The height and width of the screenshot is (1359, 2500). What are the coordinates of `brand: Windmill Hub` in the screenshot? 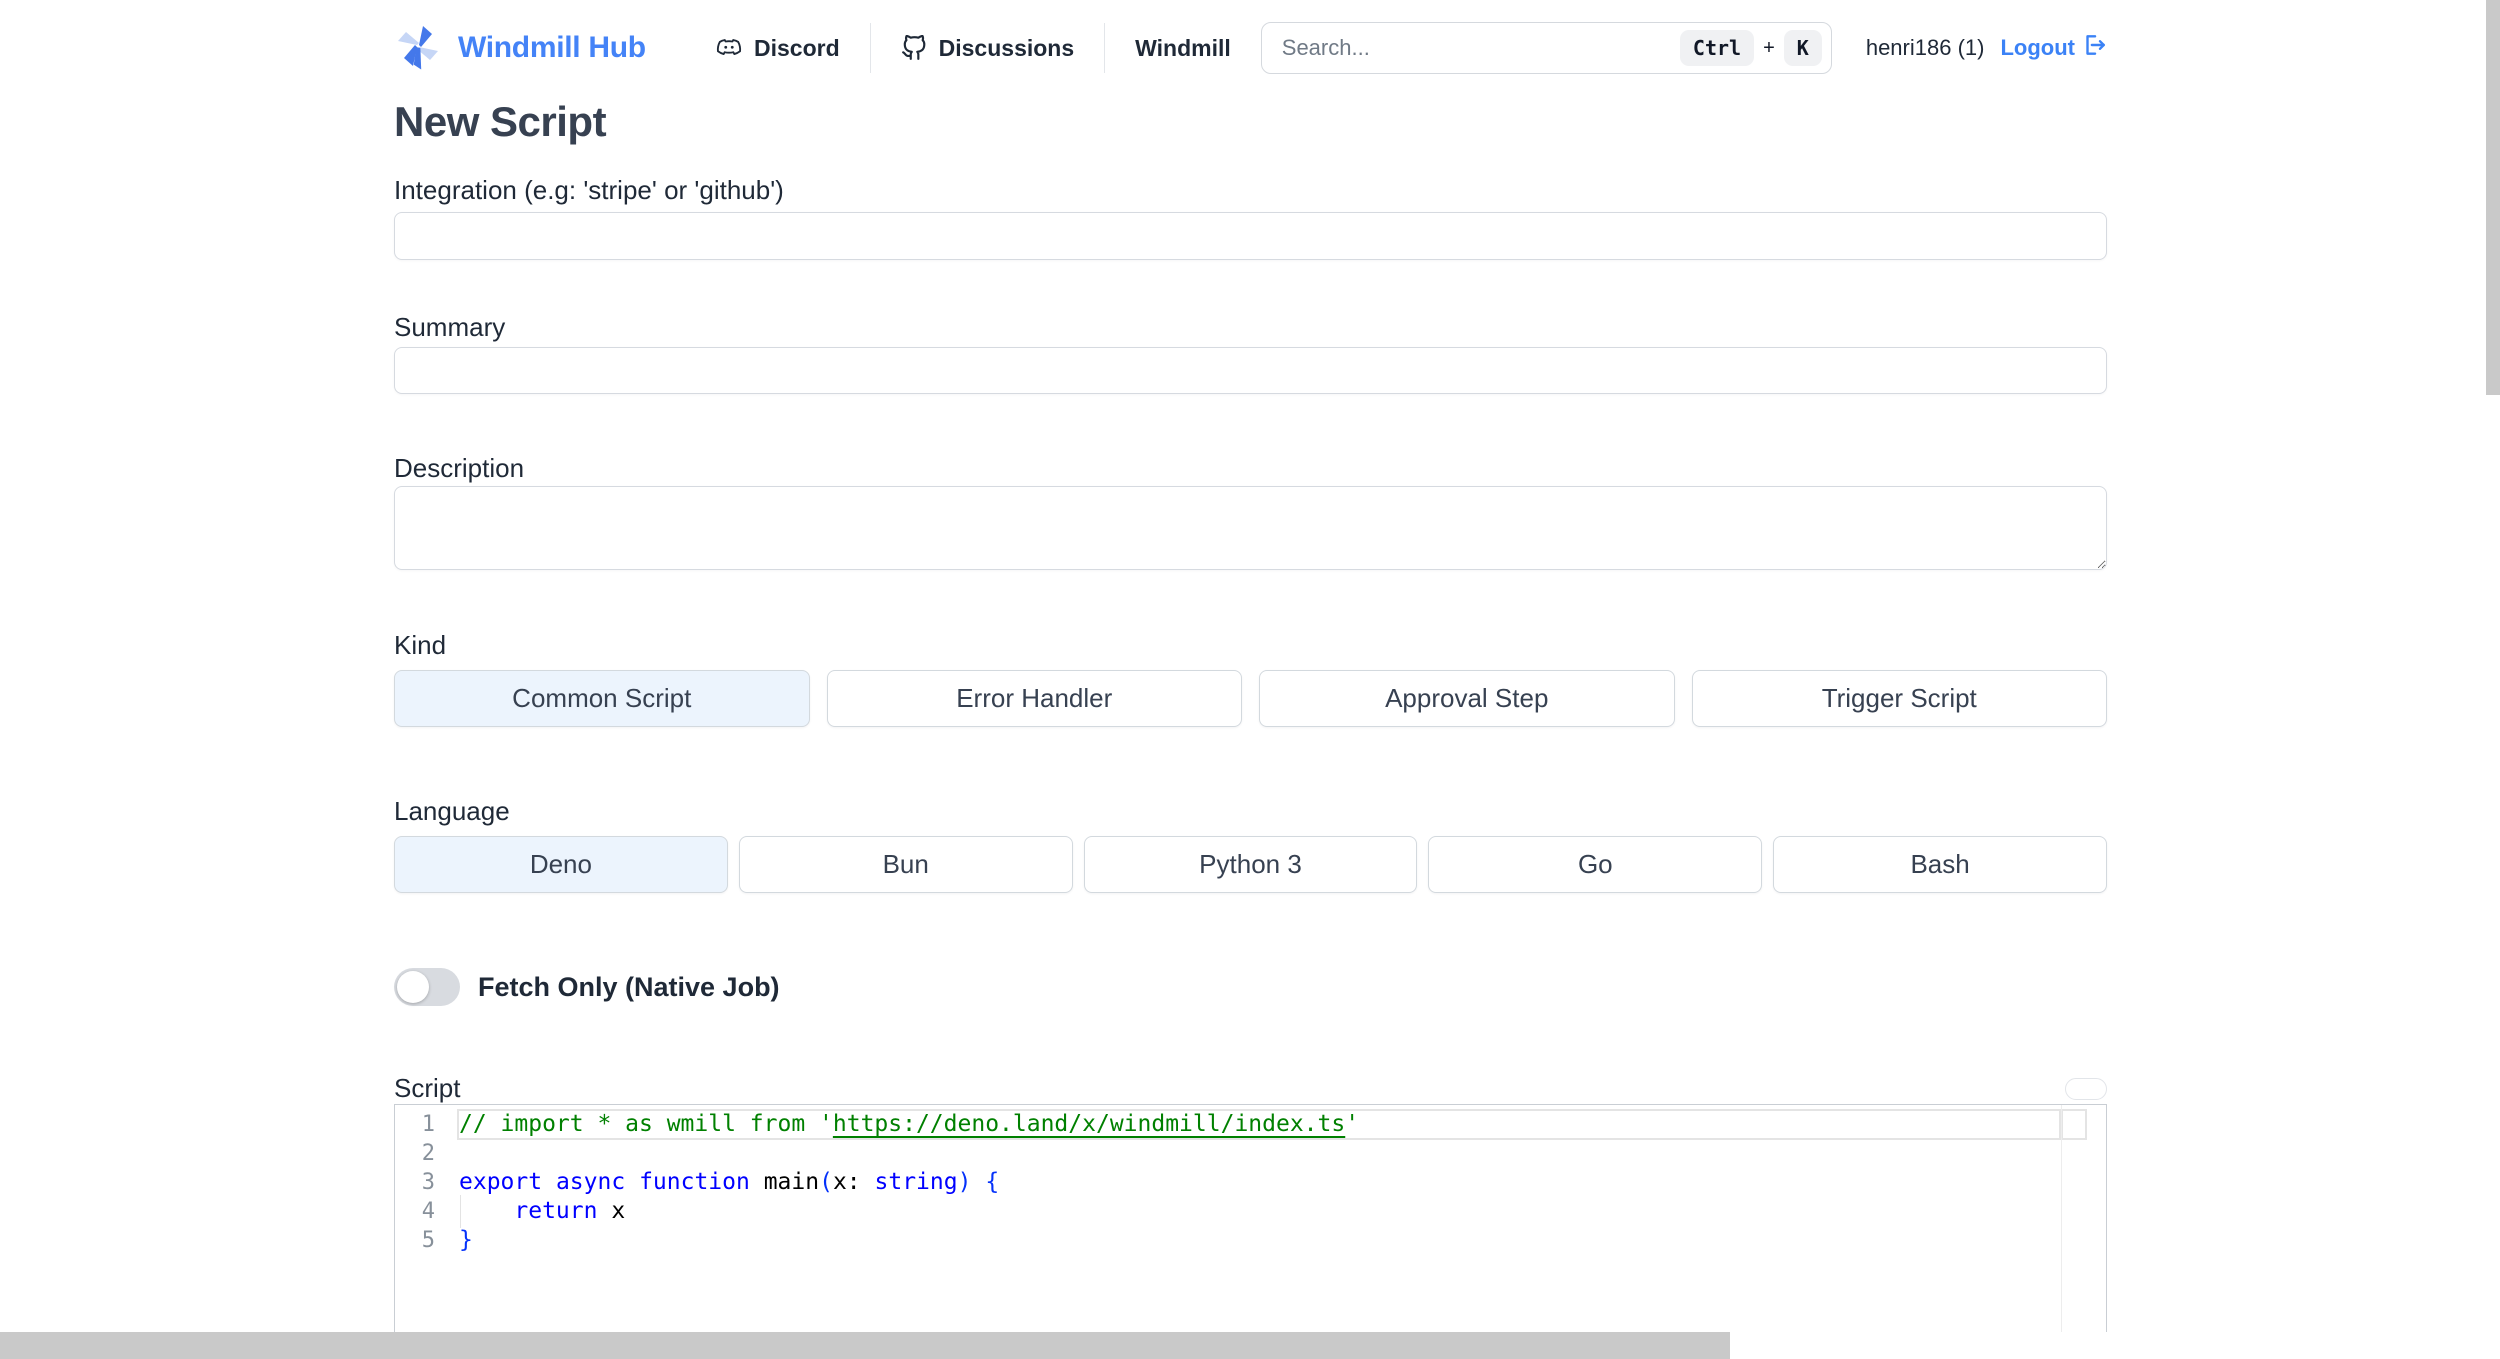 It's located at (520, 48).